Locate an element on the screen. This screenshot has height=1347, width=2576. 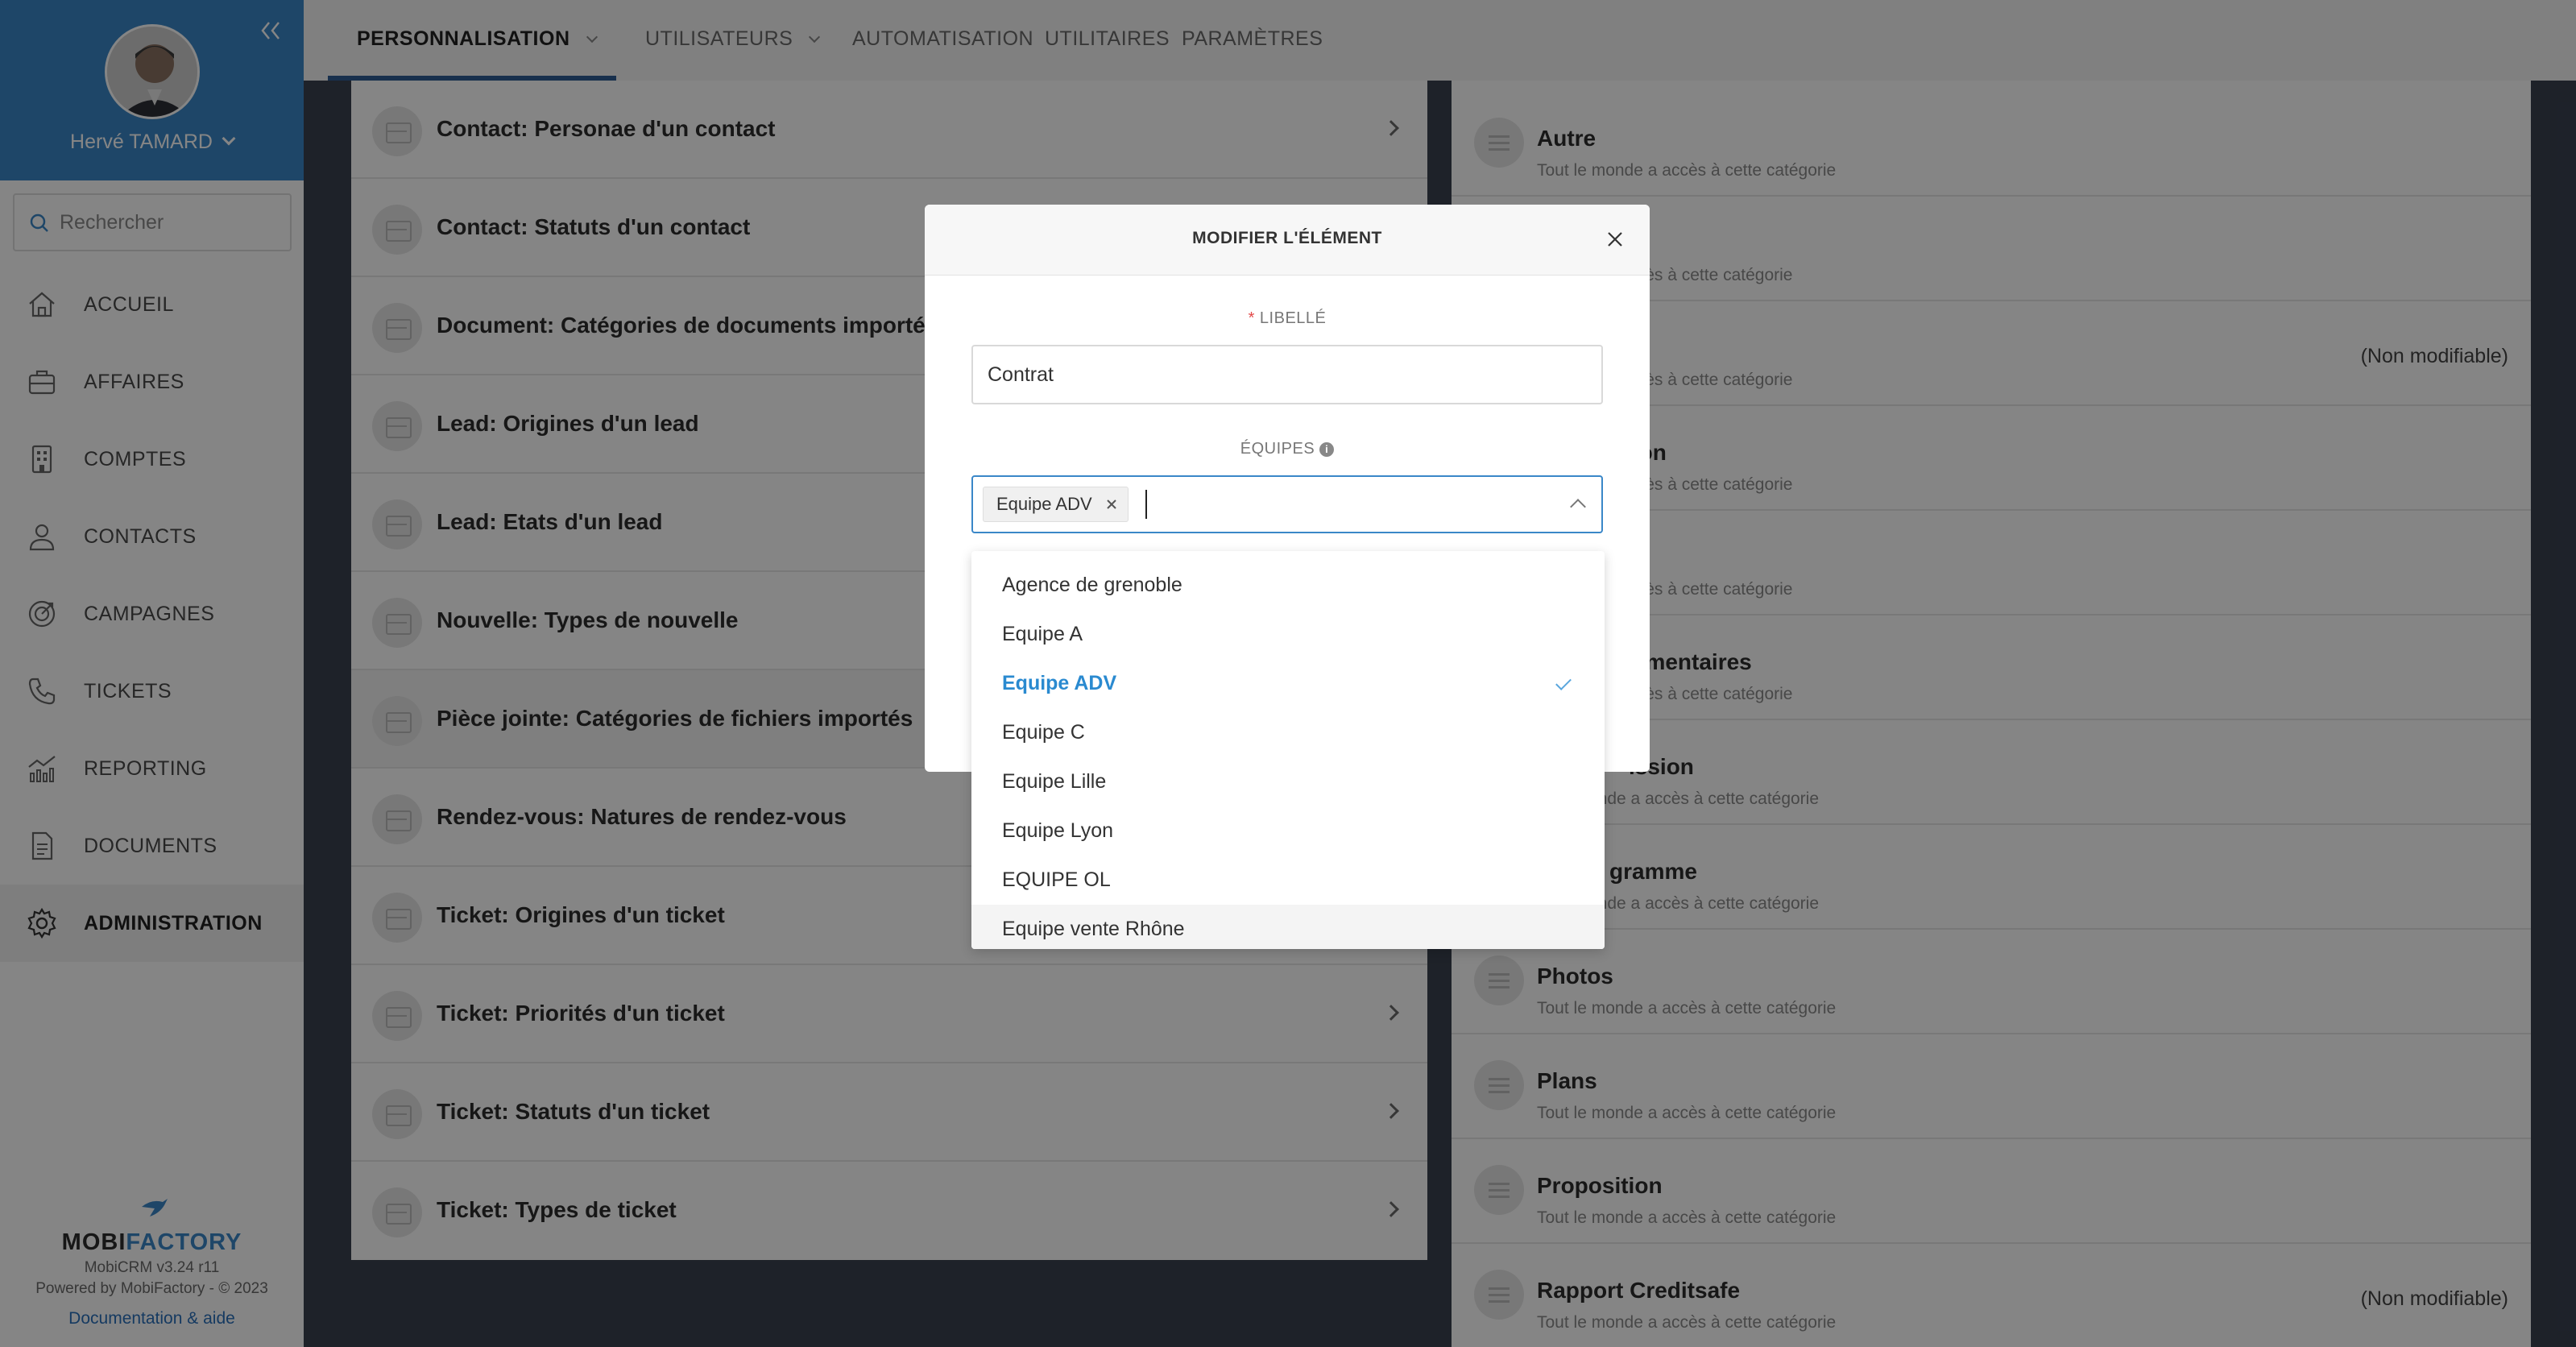
tag-label: Equipe ADV is located at coordinates (1044, 504).